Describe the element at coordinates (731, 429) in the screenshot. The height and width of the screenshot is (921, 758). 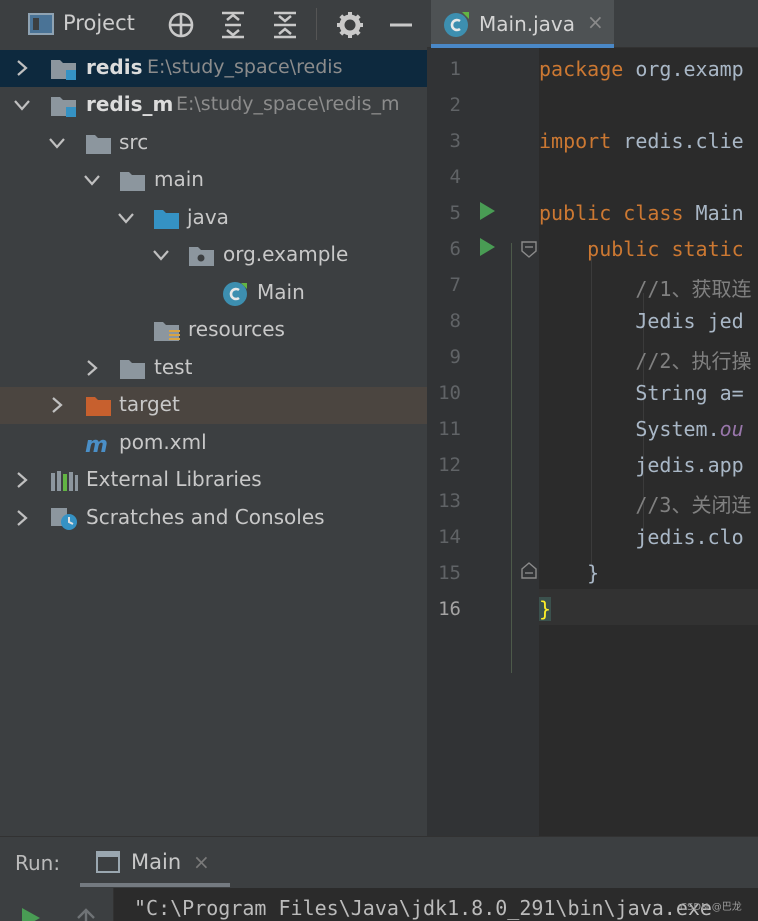
I see `code-field: ou` at that location.